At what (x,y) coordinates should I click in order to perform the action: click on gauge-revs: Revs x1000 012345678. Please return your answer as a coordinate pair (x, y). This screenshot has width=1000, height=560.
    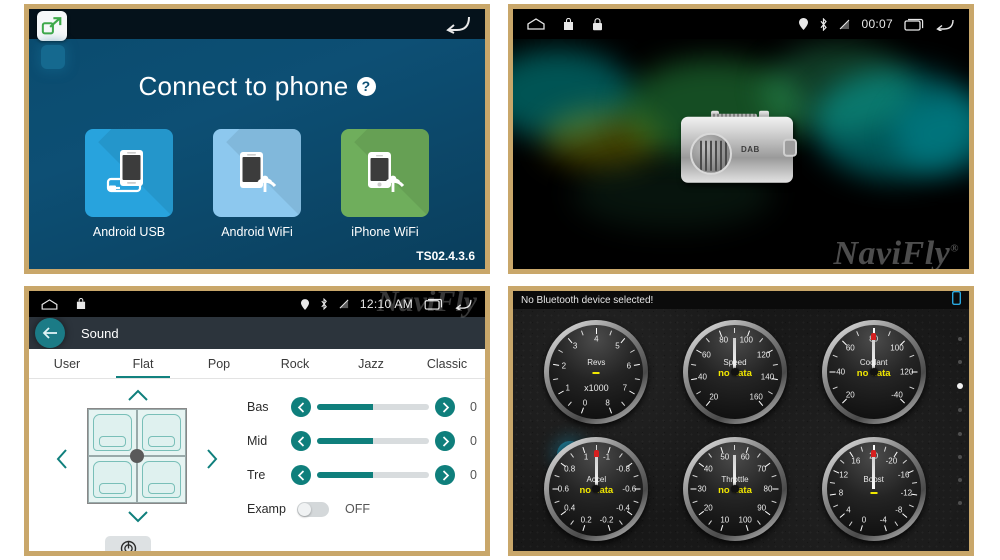
    Looking at the image, I should click on (596, 371).